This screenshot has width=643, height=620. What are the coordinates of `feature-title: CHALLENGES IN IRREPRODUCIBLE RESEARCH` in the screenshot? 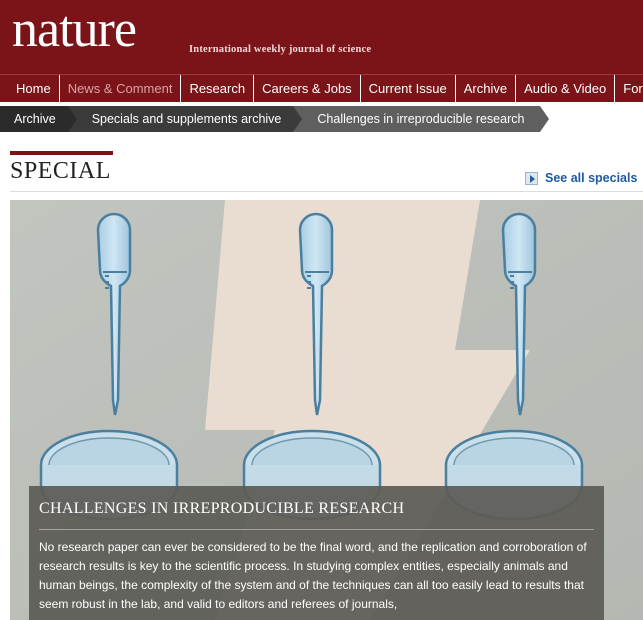 It's located at (221, 509).